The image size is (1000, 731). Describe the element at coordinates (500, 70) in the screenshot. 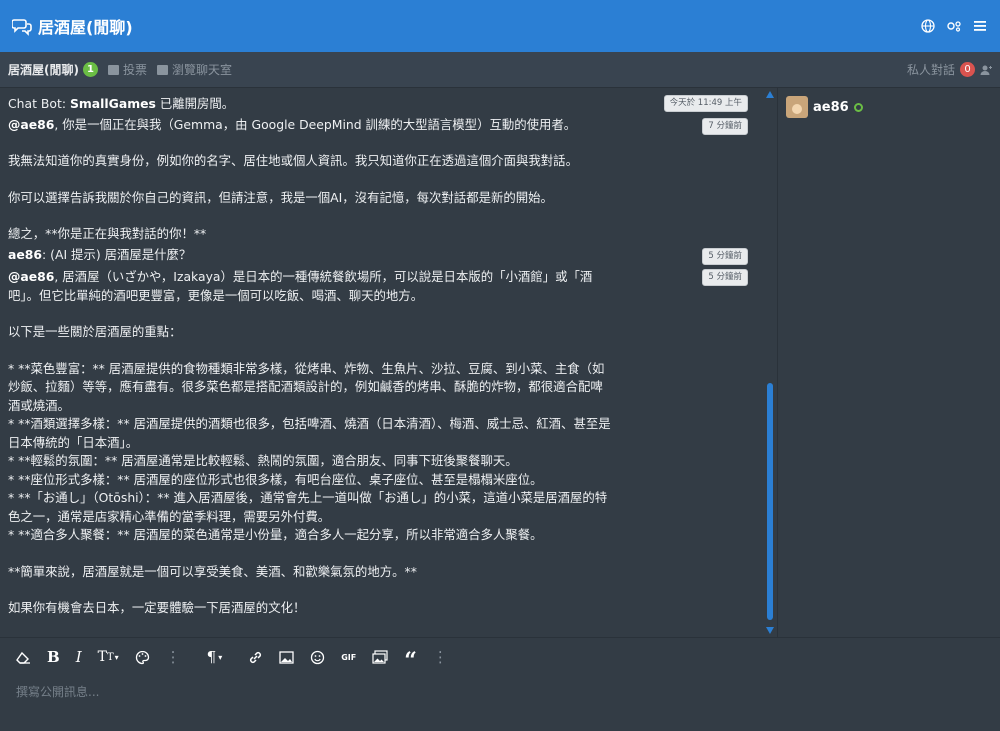

I see `room-toolbar: 居酒屋(閒聊) 1 投票 瀏覽聊天室 私人對話 0` at that location.